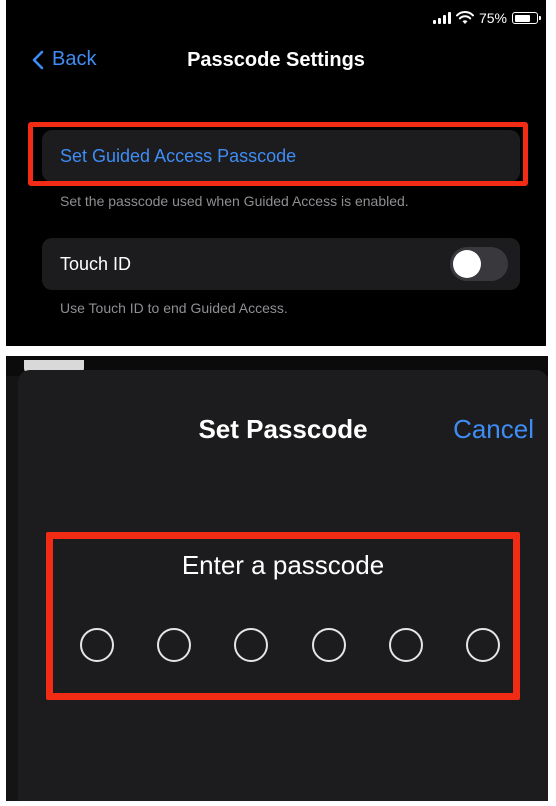  I want to click on set-guided-access-passcode-row: Set Guided Access Passcode, so click(281, 156).